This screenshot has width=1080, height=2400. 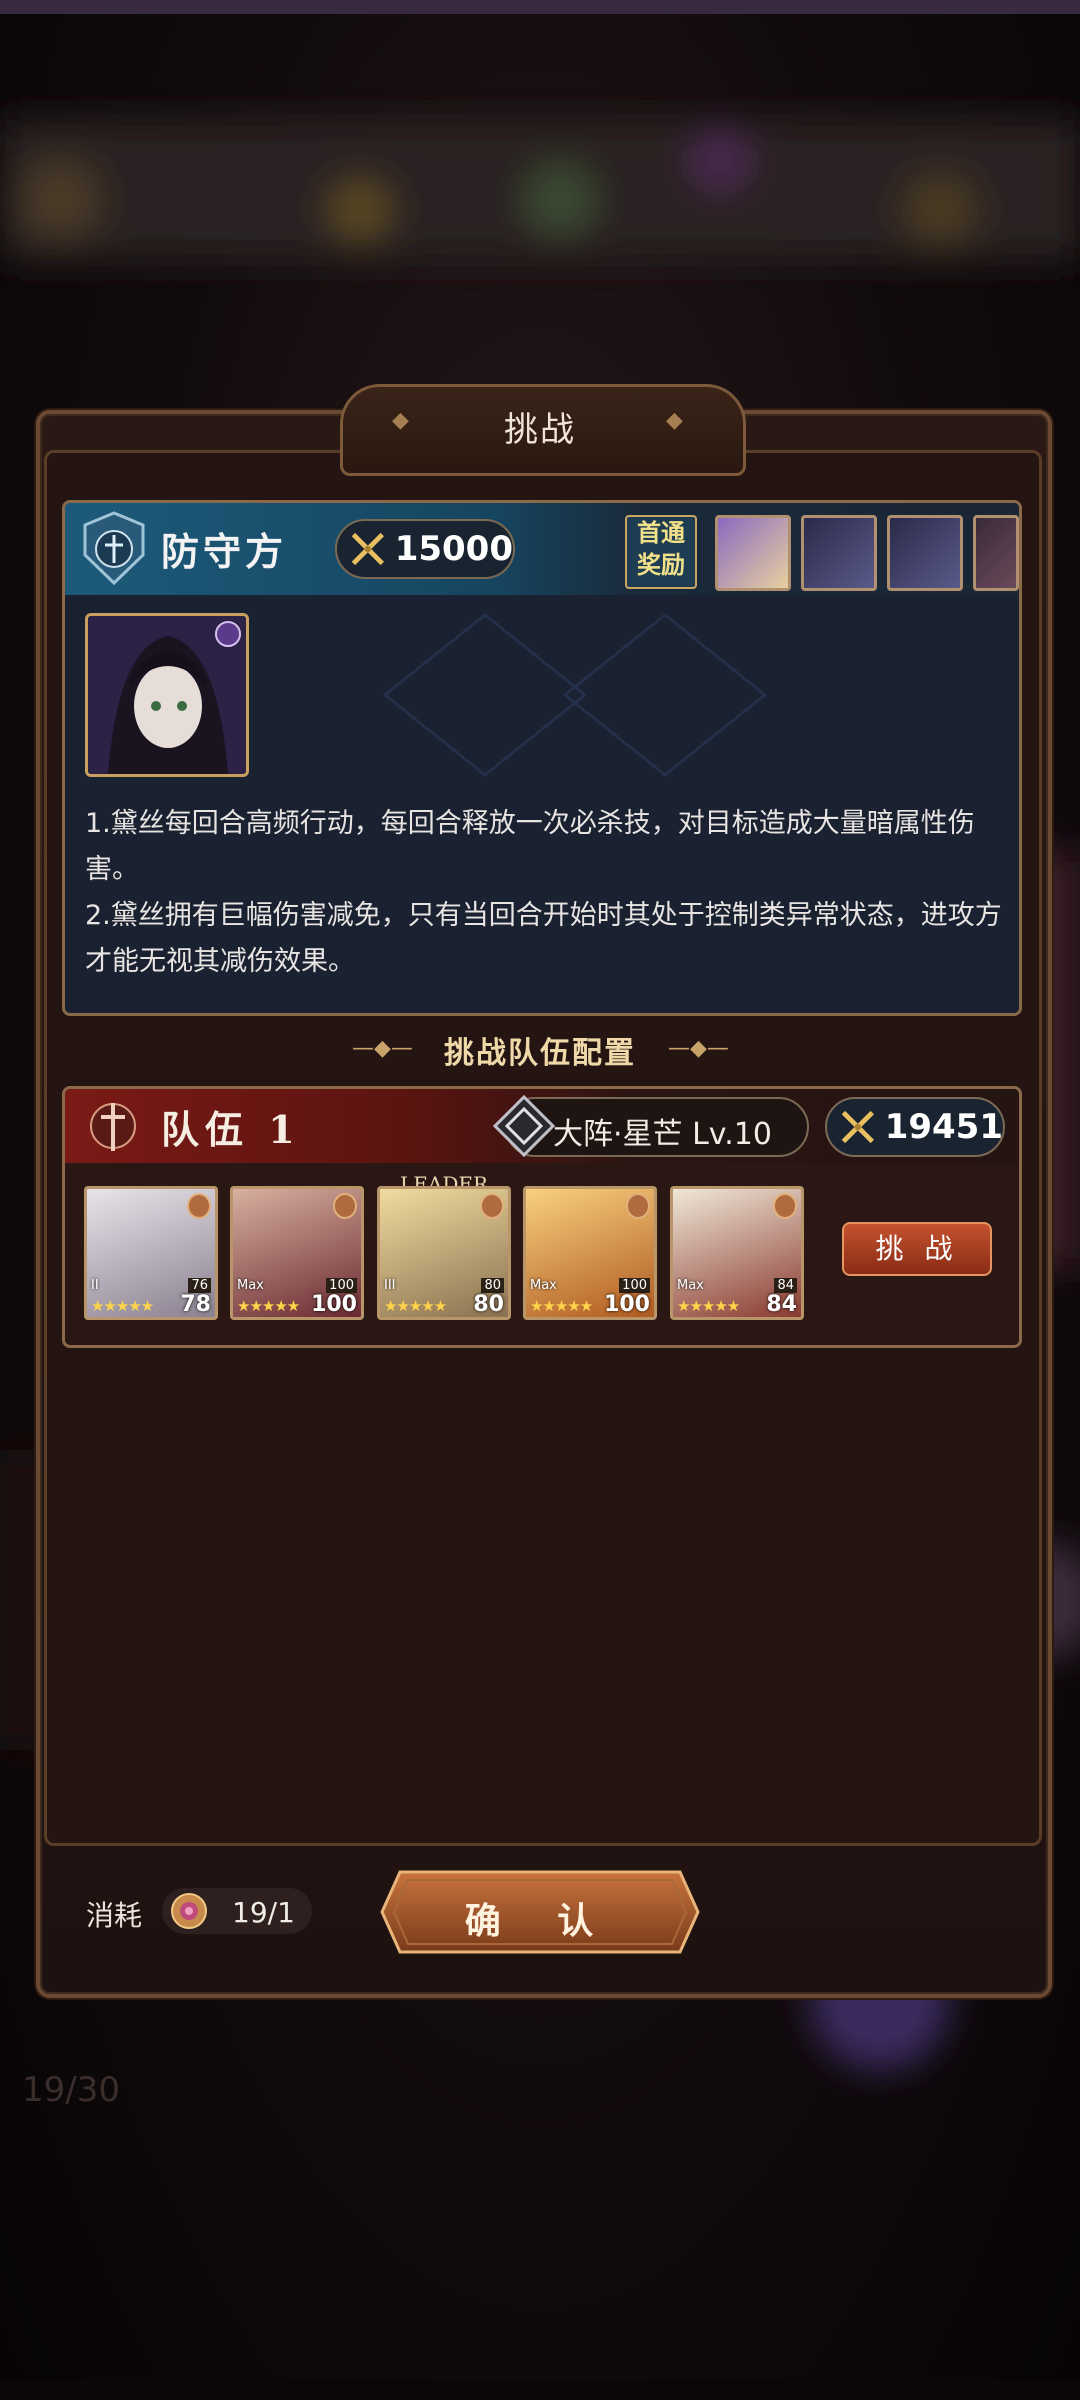 I want to click on hero-card: Max 84 ★★★★★ 84, so click(x=737, y=1253).